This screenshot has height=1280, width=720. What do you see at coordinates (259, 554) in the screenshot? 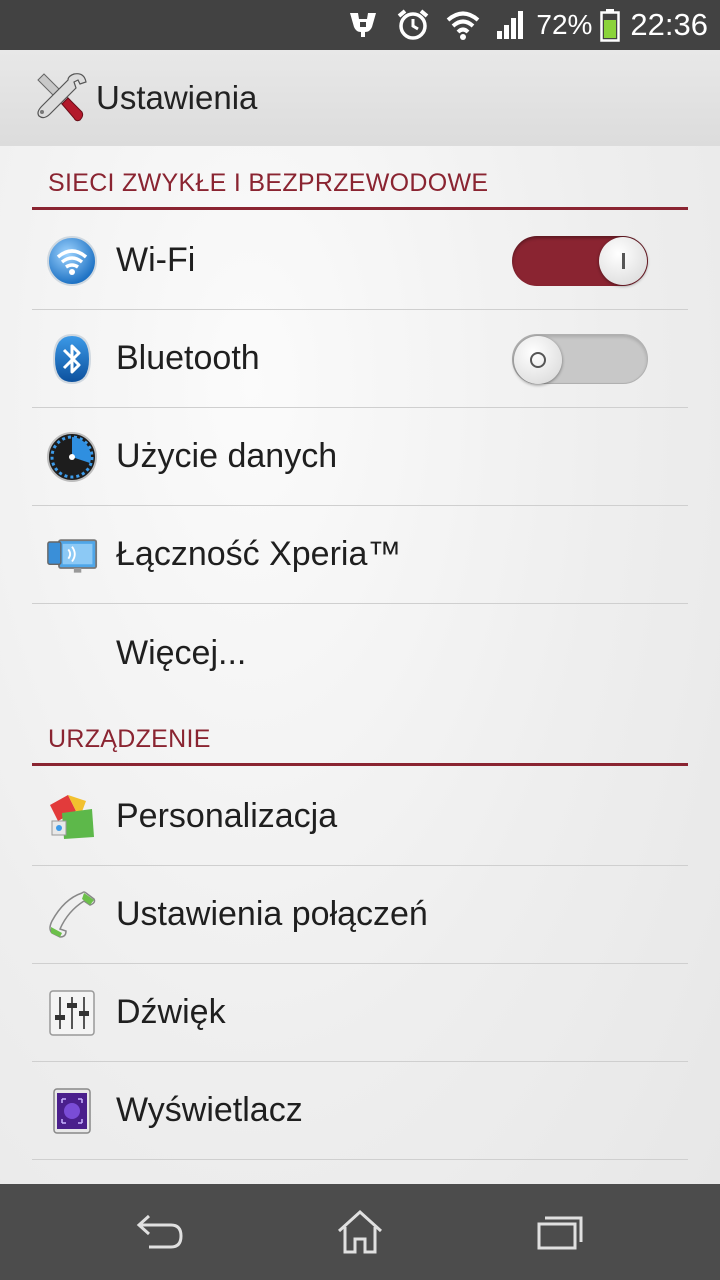
I see `settings-item-label: Łączność Xperia™` at bounding box center [259, 554].